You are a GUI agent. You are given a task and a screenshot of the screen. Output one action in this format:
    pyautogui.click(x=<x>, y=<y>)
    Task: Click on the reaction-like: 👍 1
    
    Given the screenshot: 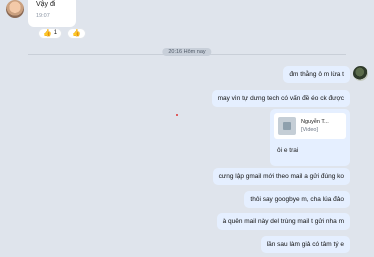 What is the action you would take?
    pyautogui.click(x=50, y=33)
    